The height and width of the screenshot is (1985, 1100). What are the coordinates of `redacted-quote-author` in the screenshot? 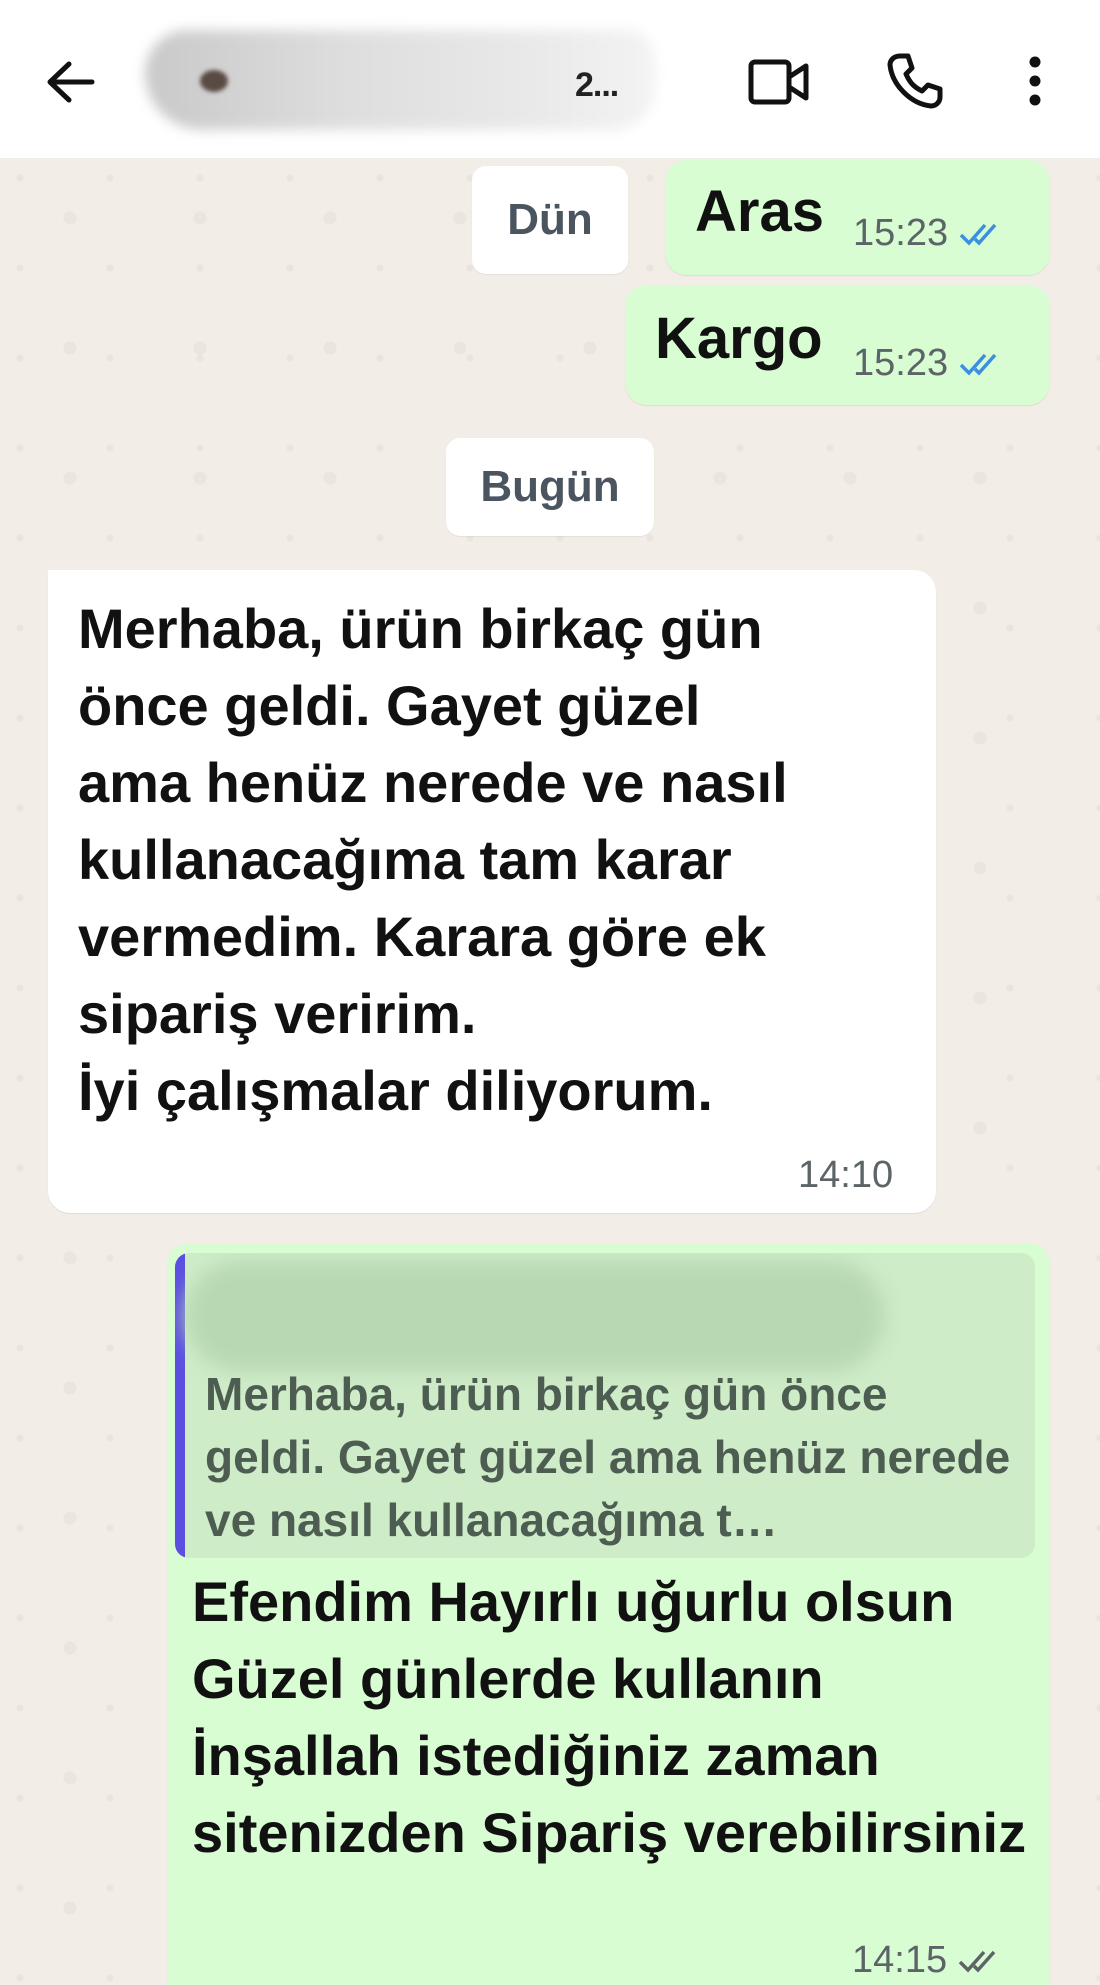 It's located at (535, 1316).